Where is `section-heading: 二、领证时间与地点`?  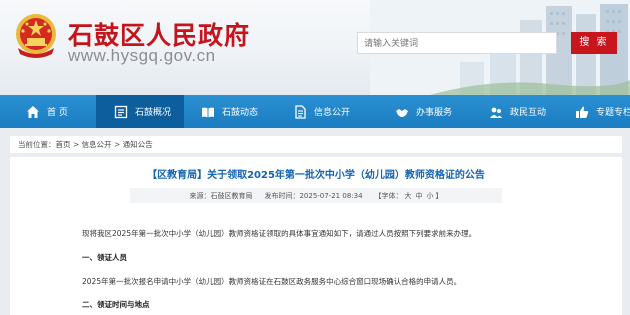
section-heading: 二、领证时间与地点 is located at coordinates (116, 304).